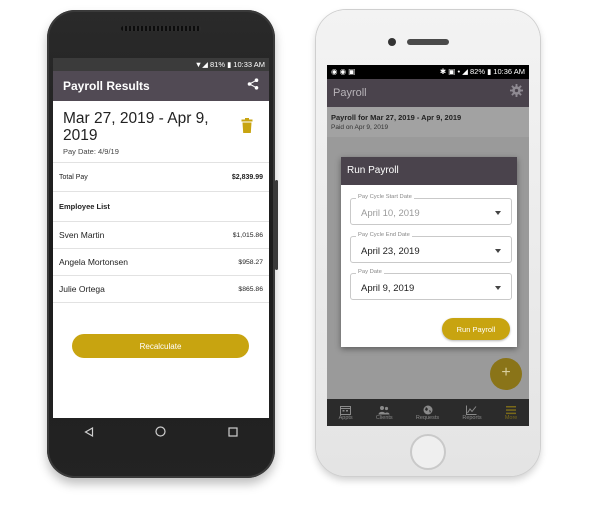  I want to click on tab-label: More, so click(511, 417).